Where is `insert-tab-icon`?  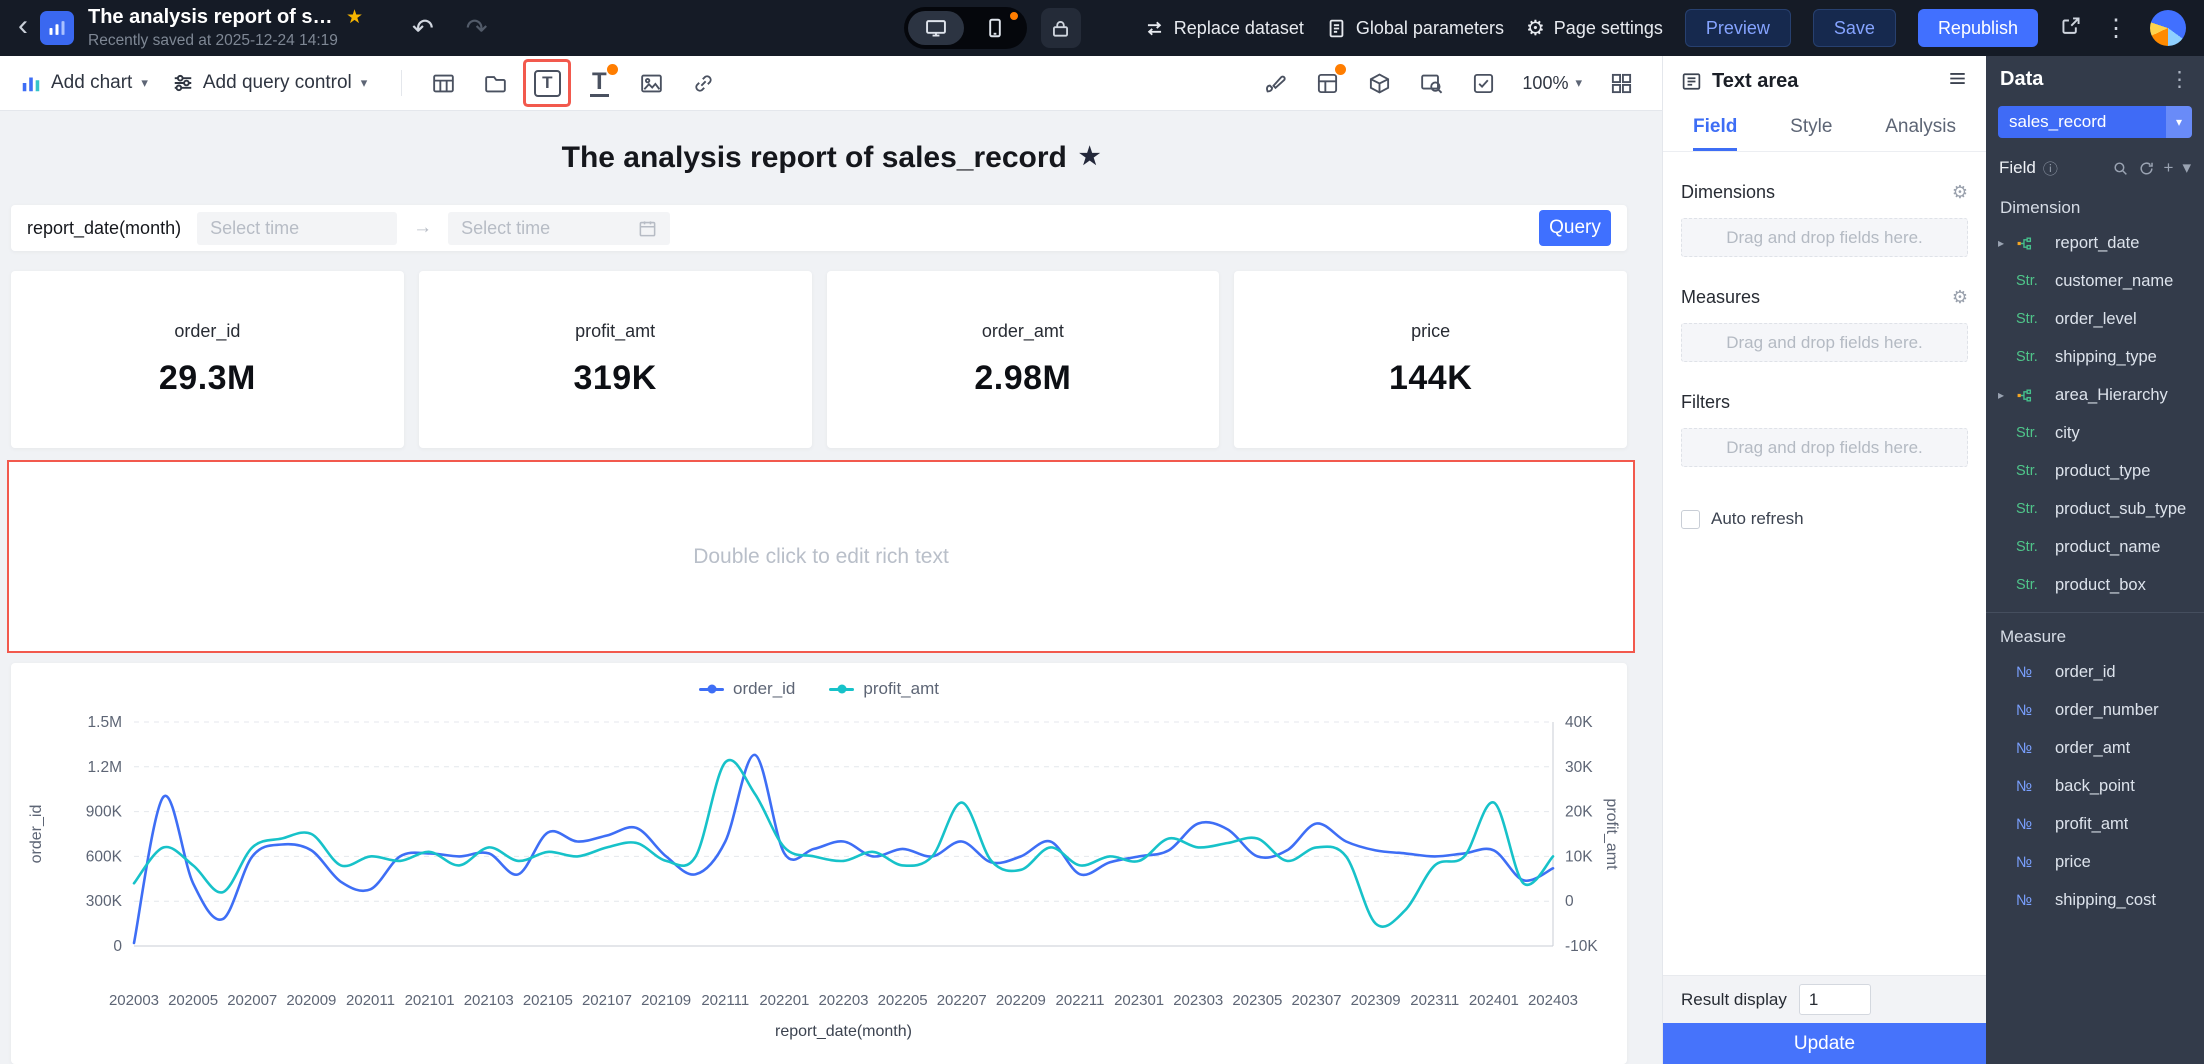
insert-tab-icon is located at coordinates (495, 83).